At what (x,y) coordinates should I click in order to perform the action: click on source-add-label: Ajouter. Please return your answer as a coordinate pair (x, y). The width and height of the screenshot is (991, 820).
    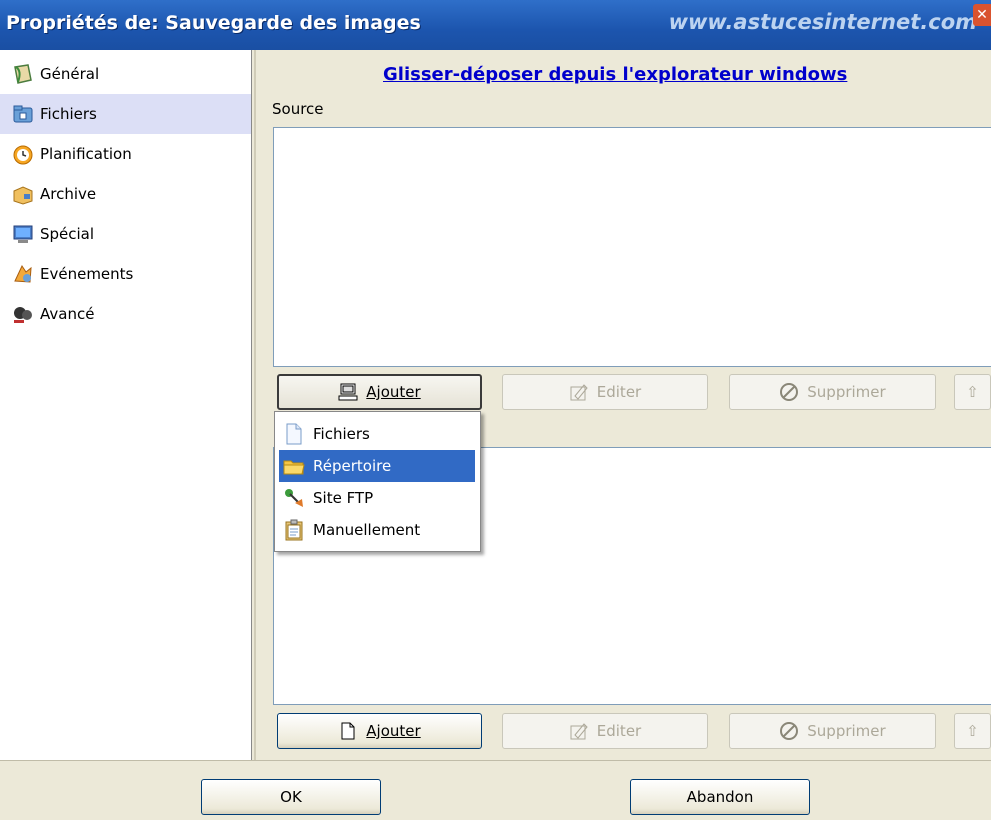
    Looking at the image, I should click on (393, 392).